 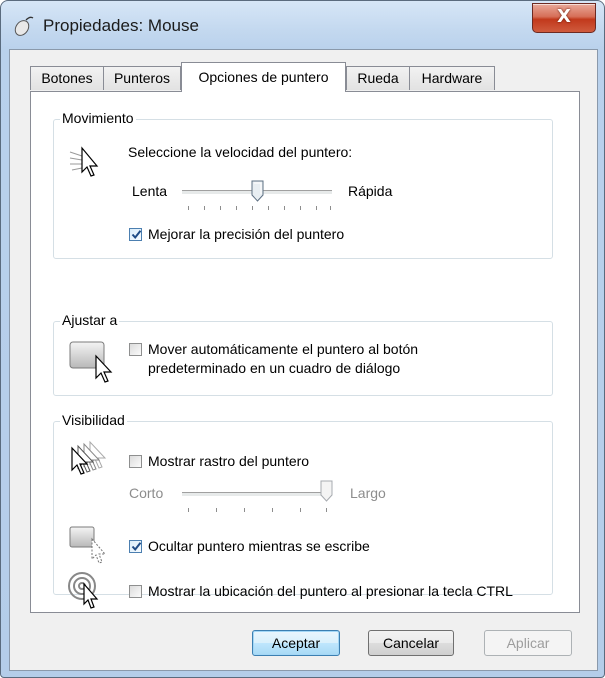 What do you see at coordinates (135, 591) in the screenshot?
I see `show-location-checkbox` at bounding box center [135, 591].